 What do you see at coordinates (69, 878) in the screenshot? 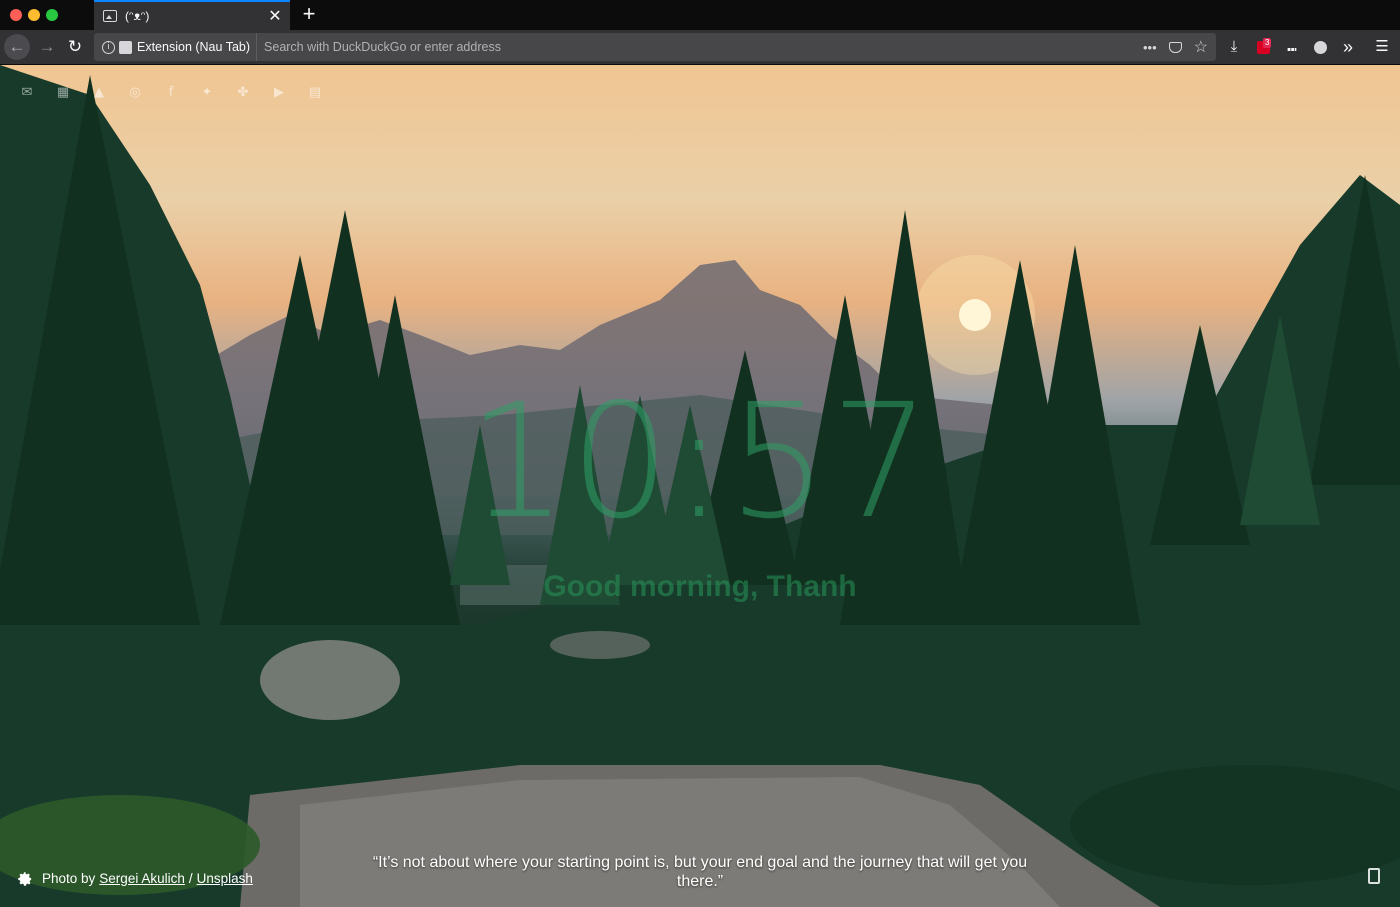
I see `photo-by-label: Photo by` at bounding box center [69, 878].